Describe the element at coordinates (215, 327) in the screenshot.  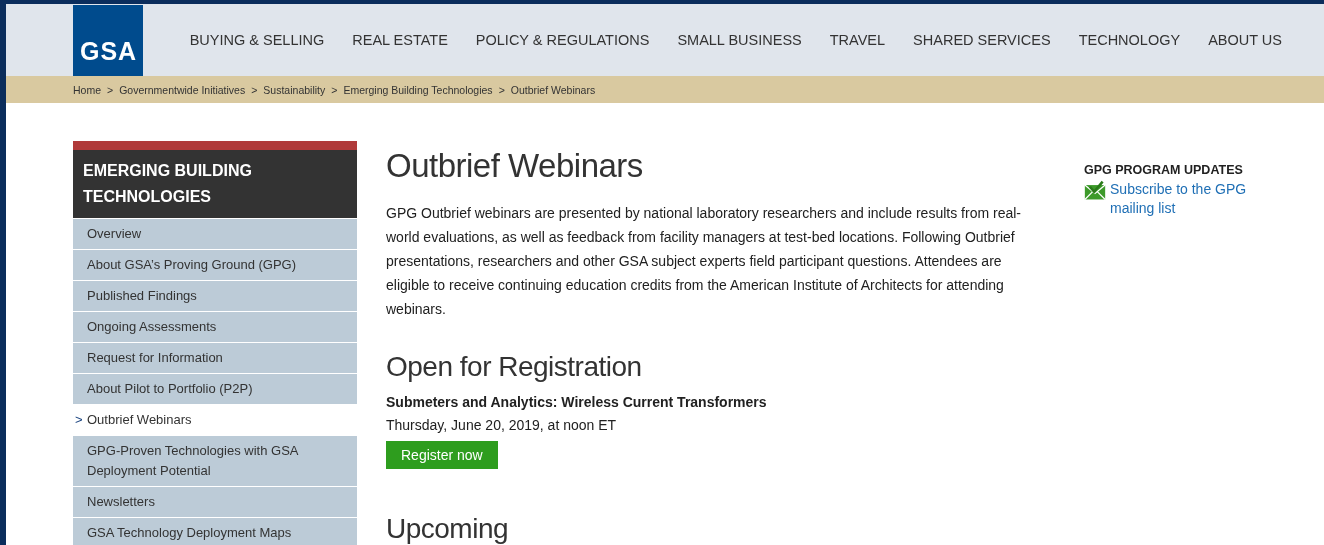
I see `sidebar-item: Ongoing Assessments` at that location.